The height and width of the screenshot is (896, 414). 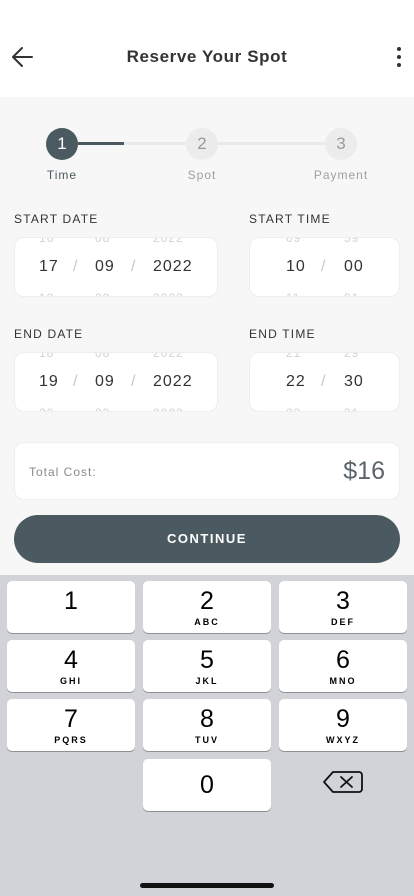 What do you see at coordinates (207, 719) in the screenshot?
I see `key-number: 8` at bounding box center [207, 719].